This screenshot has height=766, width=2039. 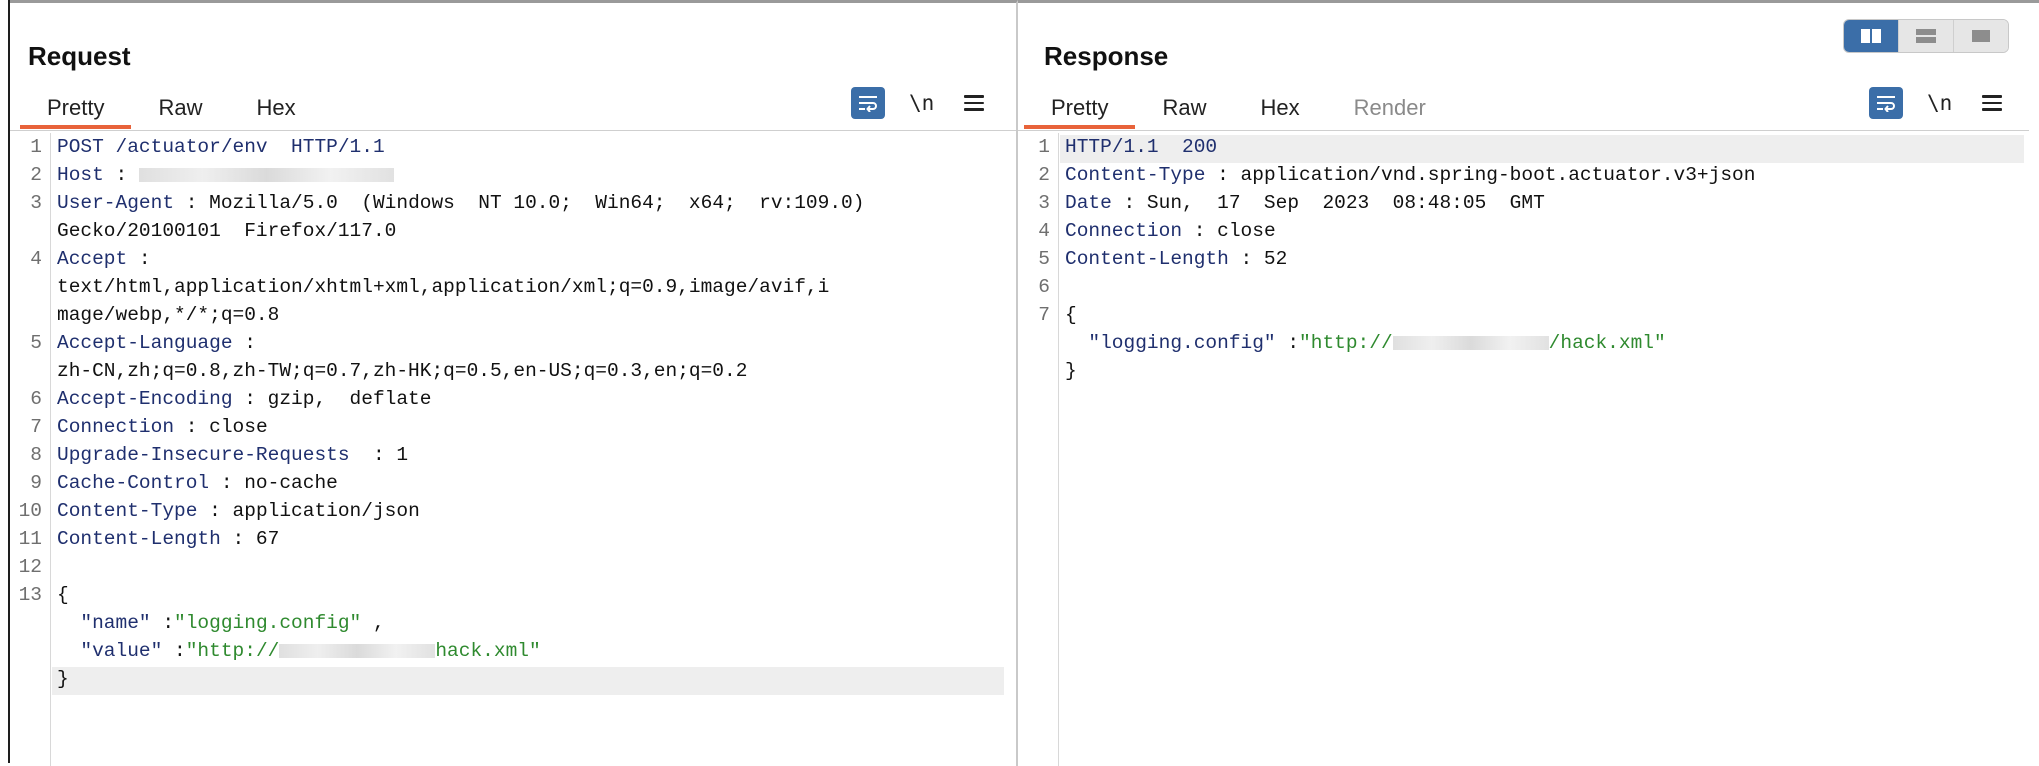 What do you see at coordinates (513, 458) in the screenshot?
I see `code-line: 8 Upgrade-Insecure-Requests : 1` at bounding box center [513, 458].